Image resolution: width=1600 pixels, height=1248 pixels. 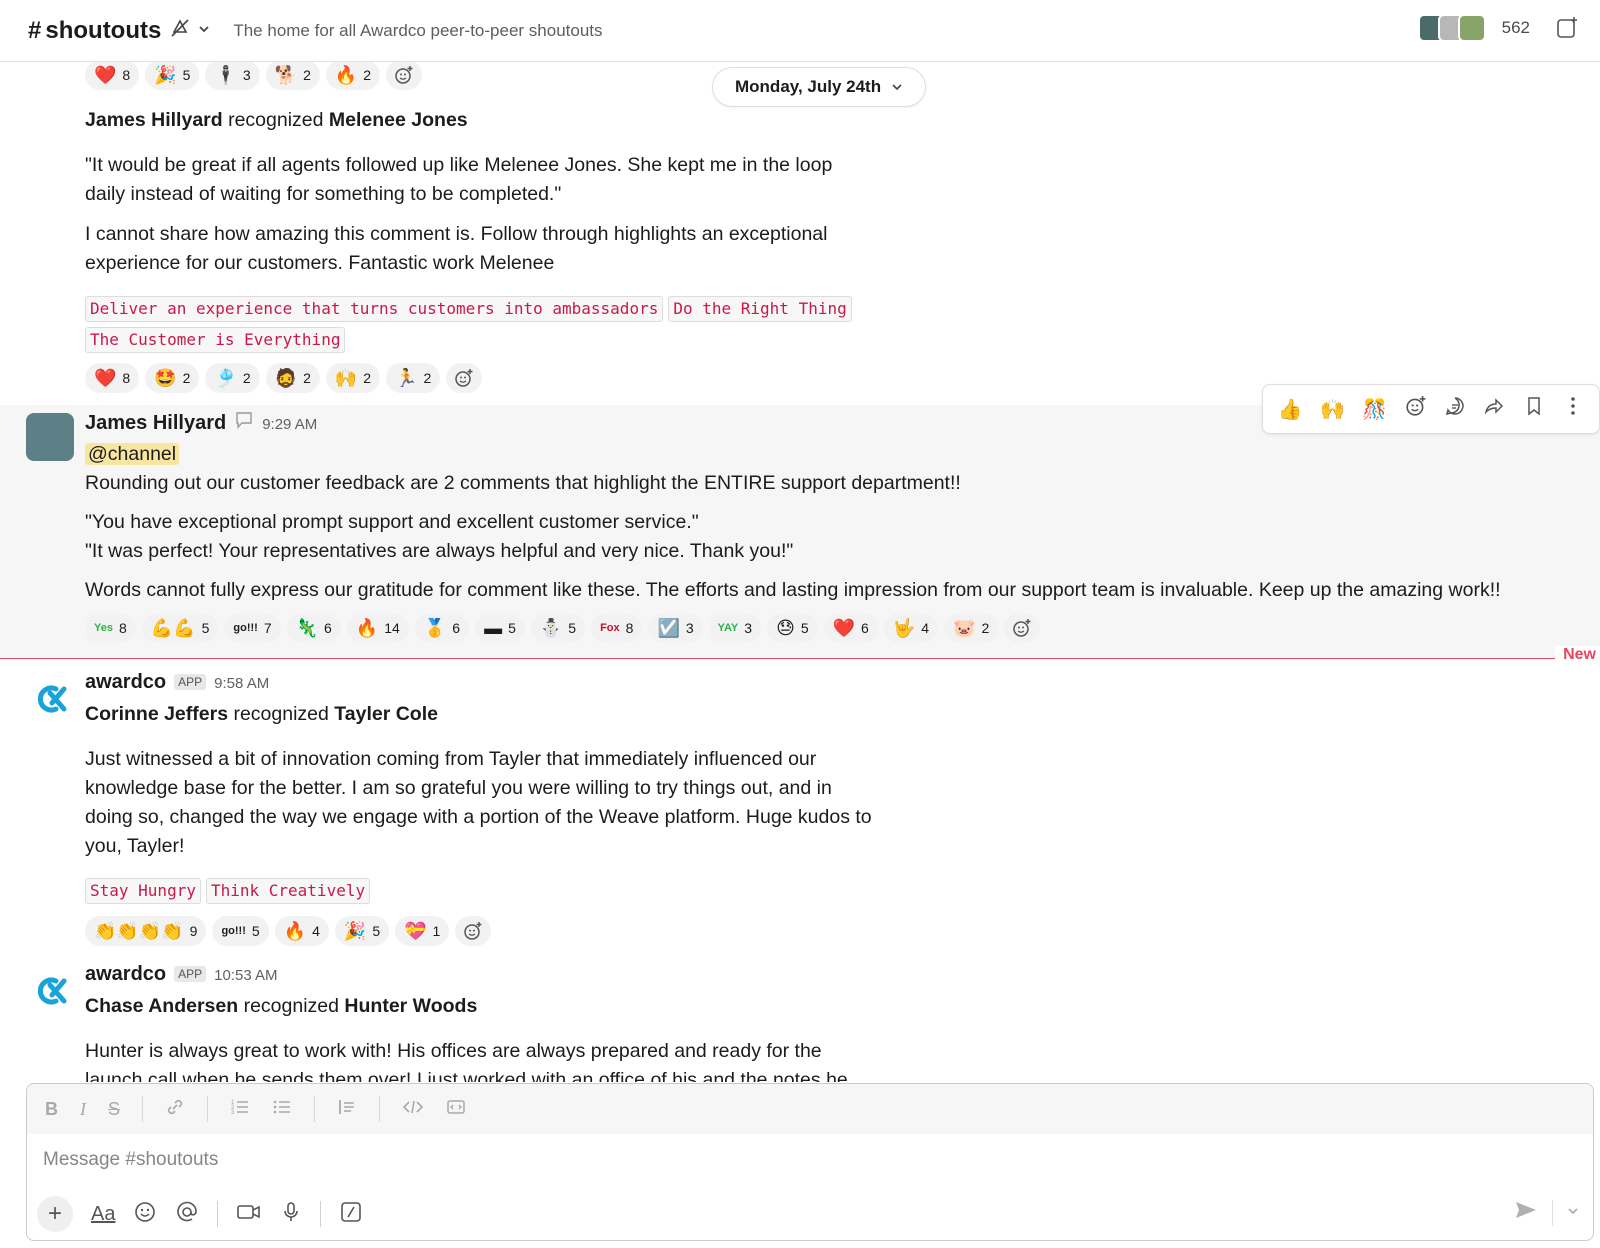 I want to click on date-divider-button: Monday, July 24th, so click(x=819, y=87).